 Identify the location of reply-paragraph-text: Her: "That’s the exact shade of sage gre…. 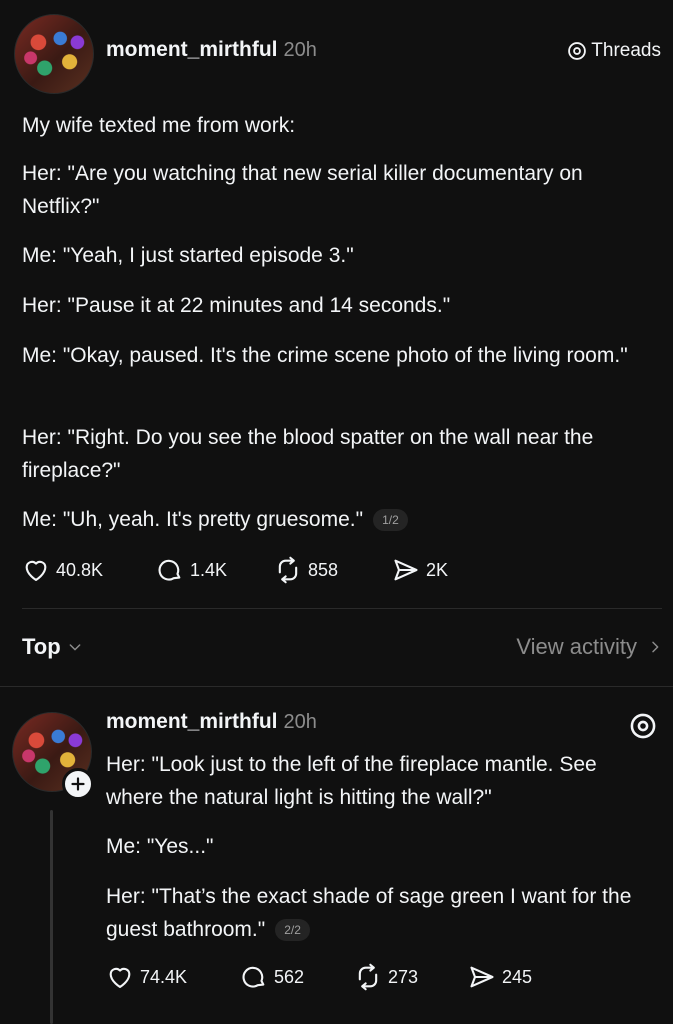
(369, 913).